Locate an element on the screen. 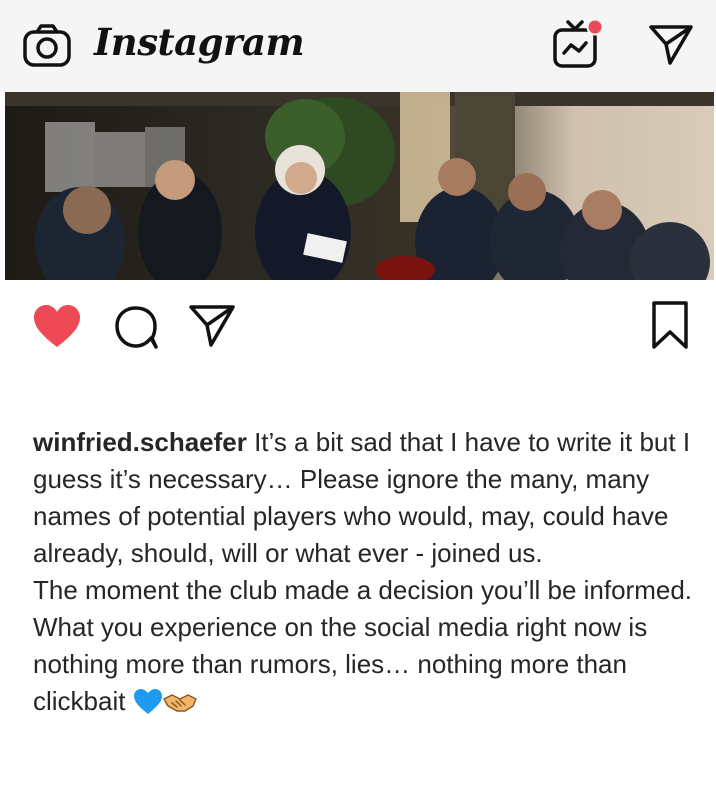  blue-heart-emoji-icon is located at coordinates (147, 701).